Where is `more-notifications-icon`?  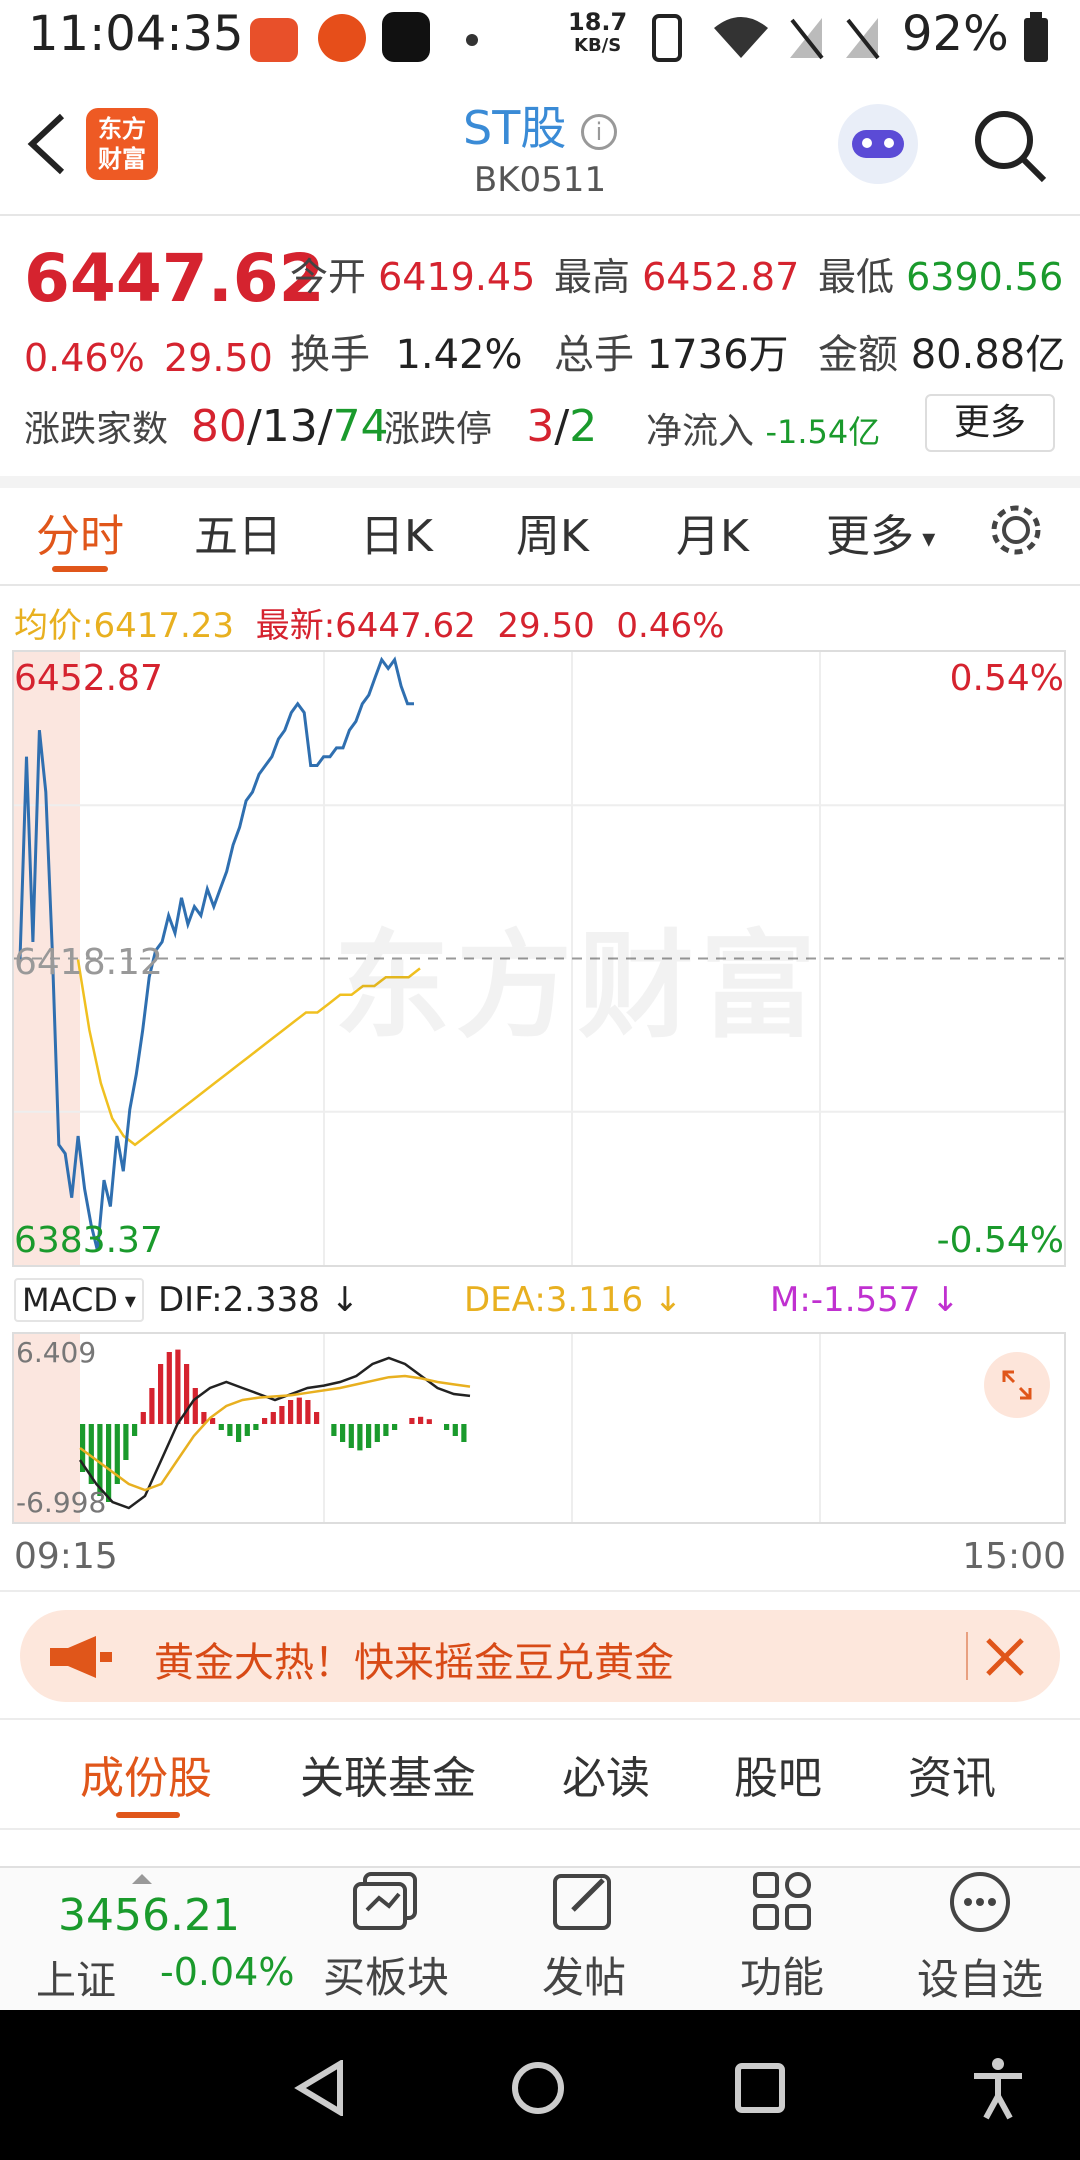 more-notifications-icon is located at coordinates (472, 40).